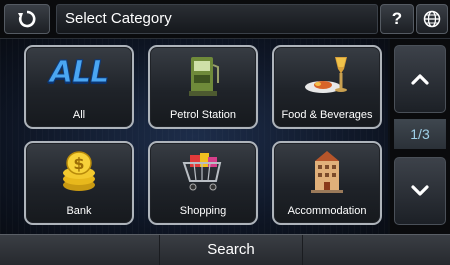 The image size is (450, 265). I want to click on page-down-button, so click(420, 191).